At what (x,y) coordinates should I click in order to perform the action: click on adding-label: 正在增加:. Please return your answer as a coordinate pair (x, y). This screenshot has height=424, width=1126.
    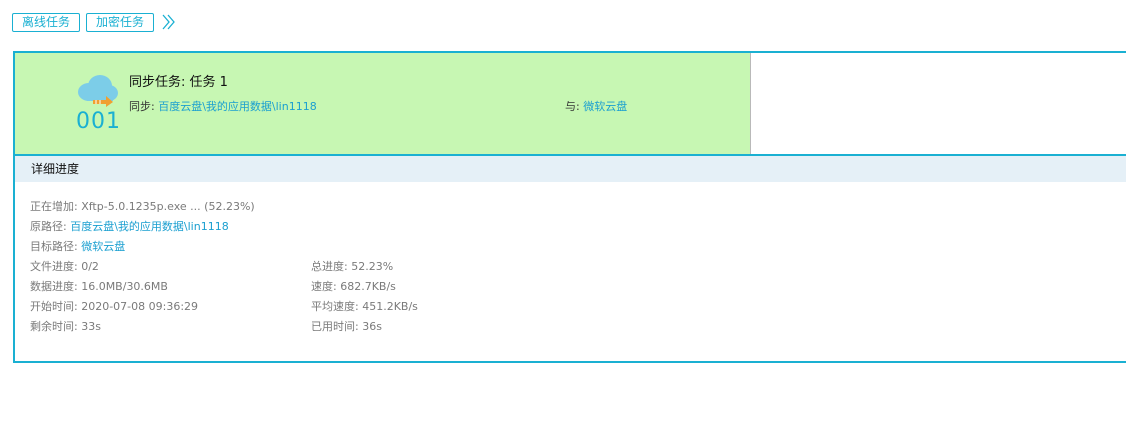
    Looking at the image, I should click on (54, 206).